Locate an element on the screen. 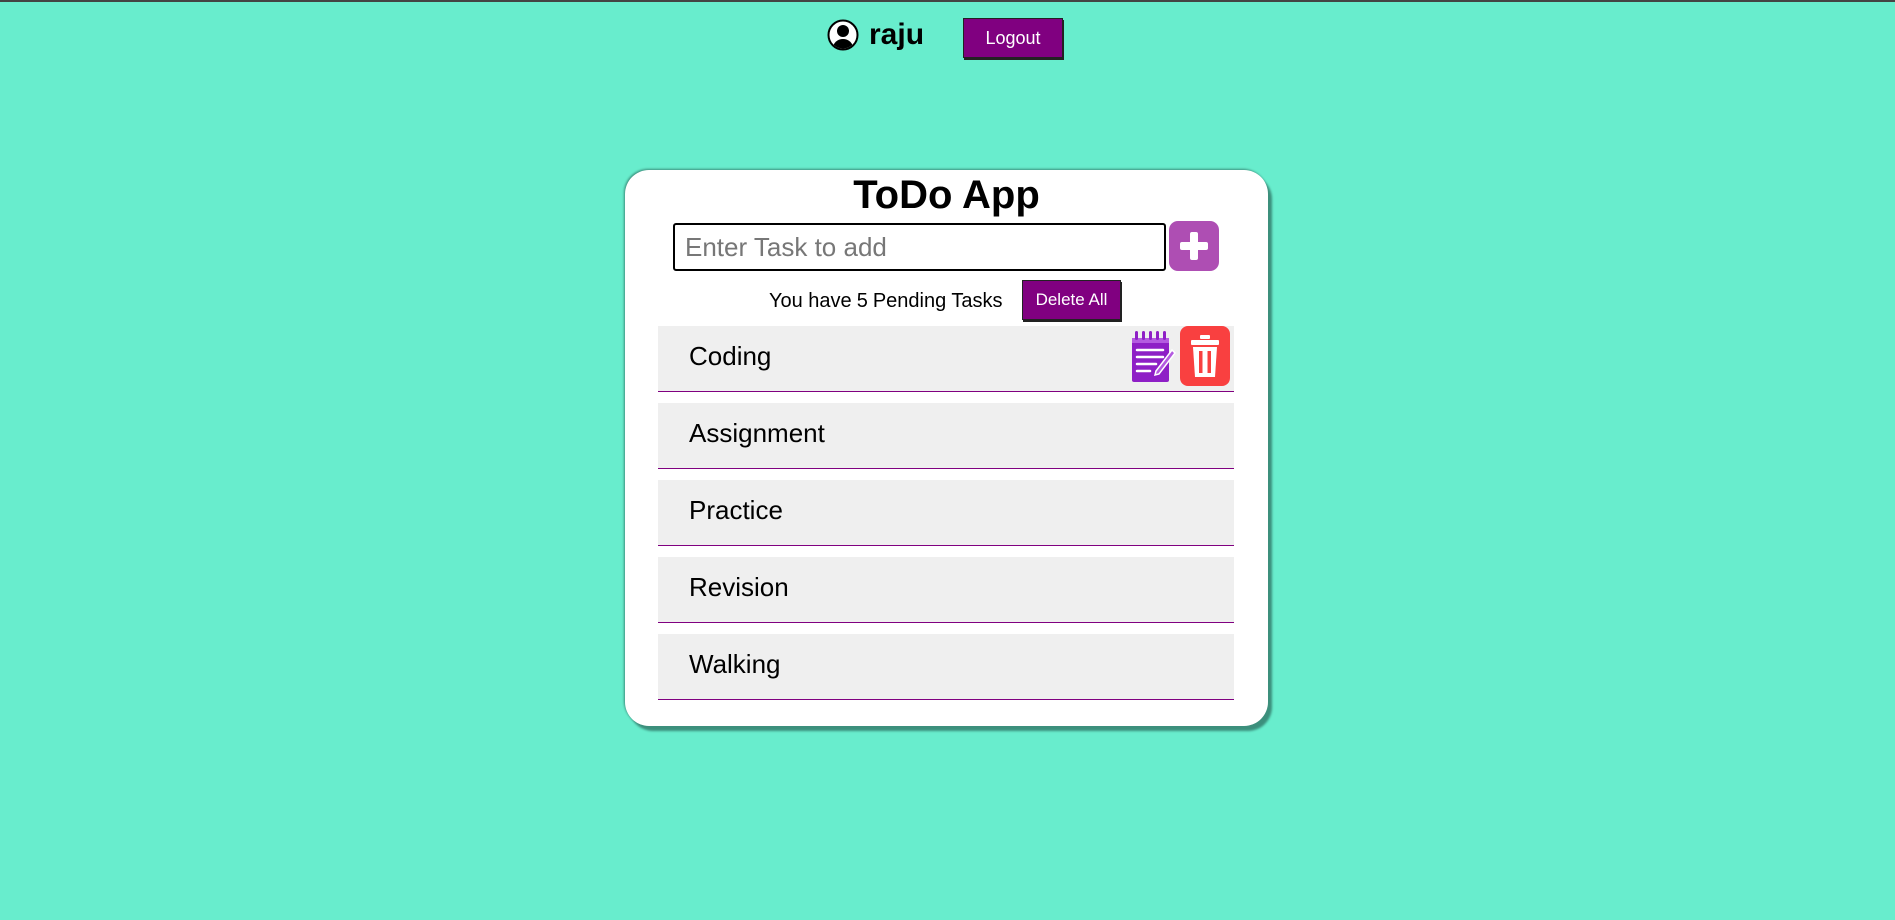 This screenshot has height=920, width=1895. task-item: Revision is located at coordinates (946, 590).